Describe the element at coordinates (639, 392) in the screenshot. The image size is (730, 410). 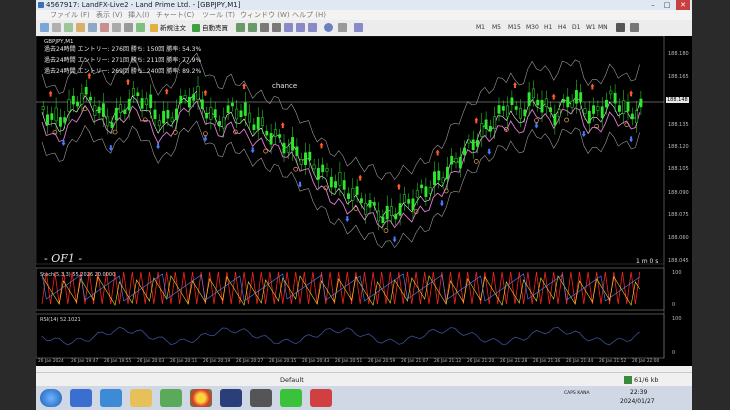
I see `clock-time: 22:39` at that location.